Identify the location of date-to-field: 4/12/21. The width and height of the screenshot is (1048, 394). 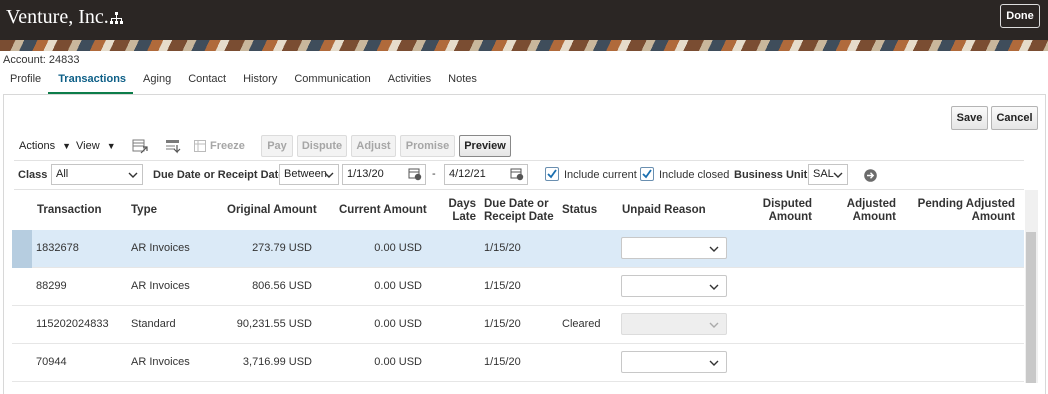
(486, 174).